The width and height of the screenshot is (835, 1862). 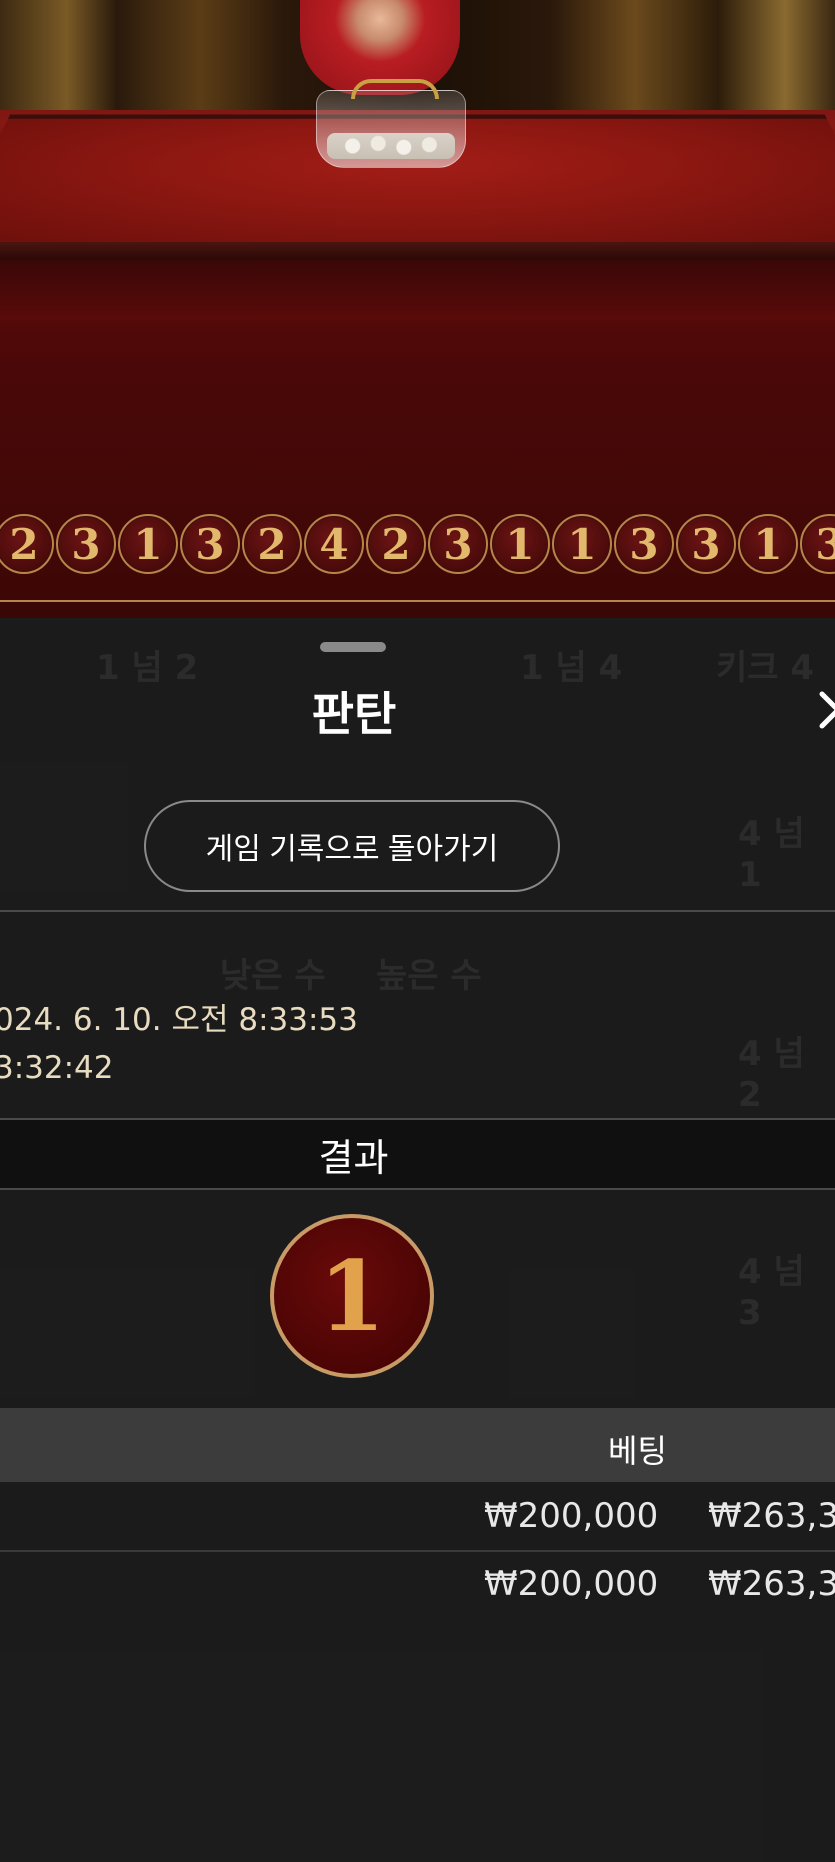 I want to click on game-start-time: 024. 6. 10. 오전 8:33:53, so click(x=179, y=1016).